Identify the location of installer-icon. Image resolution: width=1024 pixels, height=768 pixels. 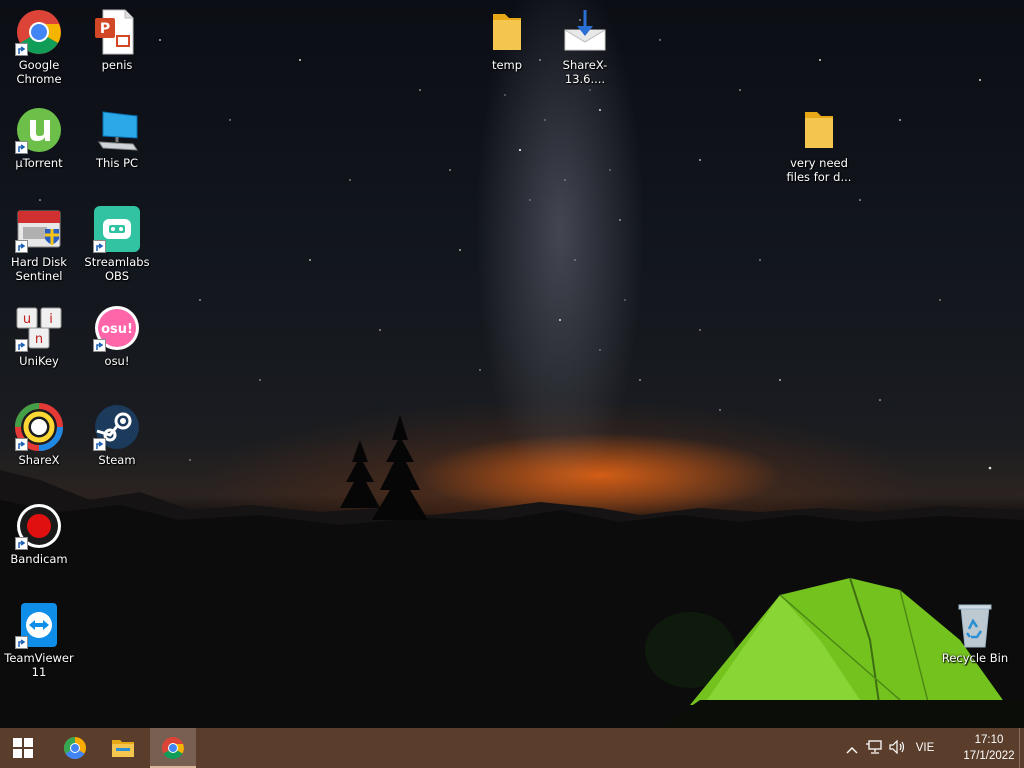
(585, 30).